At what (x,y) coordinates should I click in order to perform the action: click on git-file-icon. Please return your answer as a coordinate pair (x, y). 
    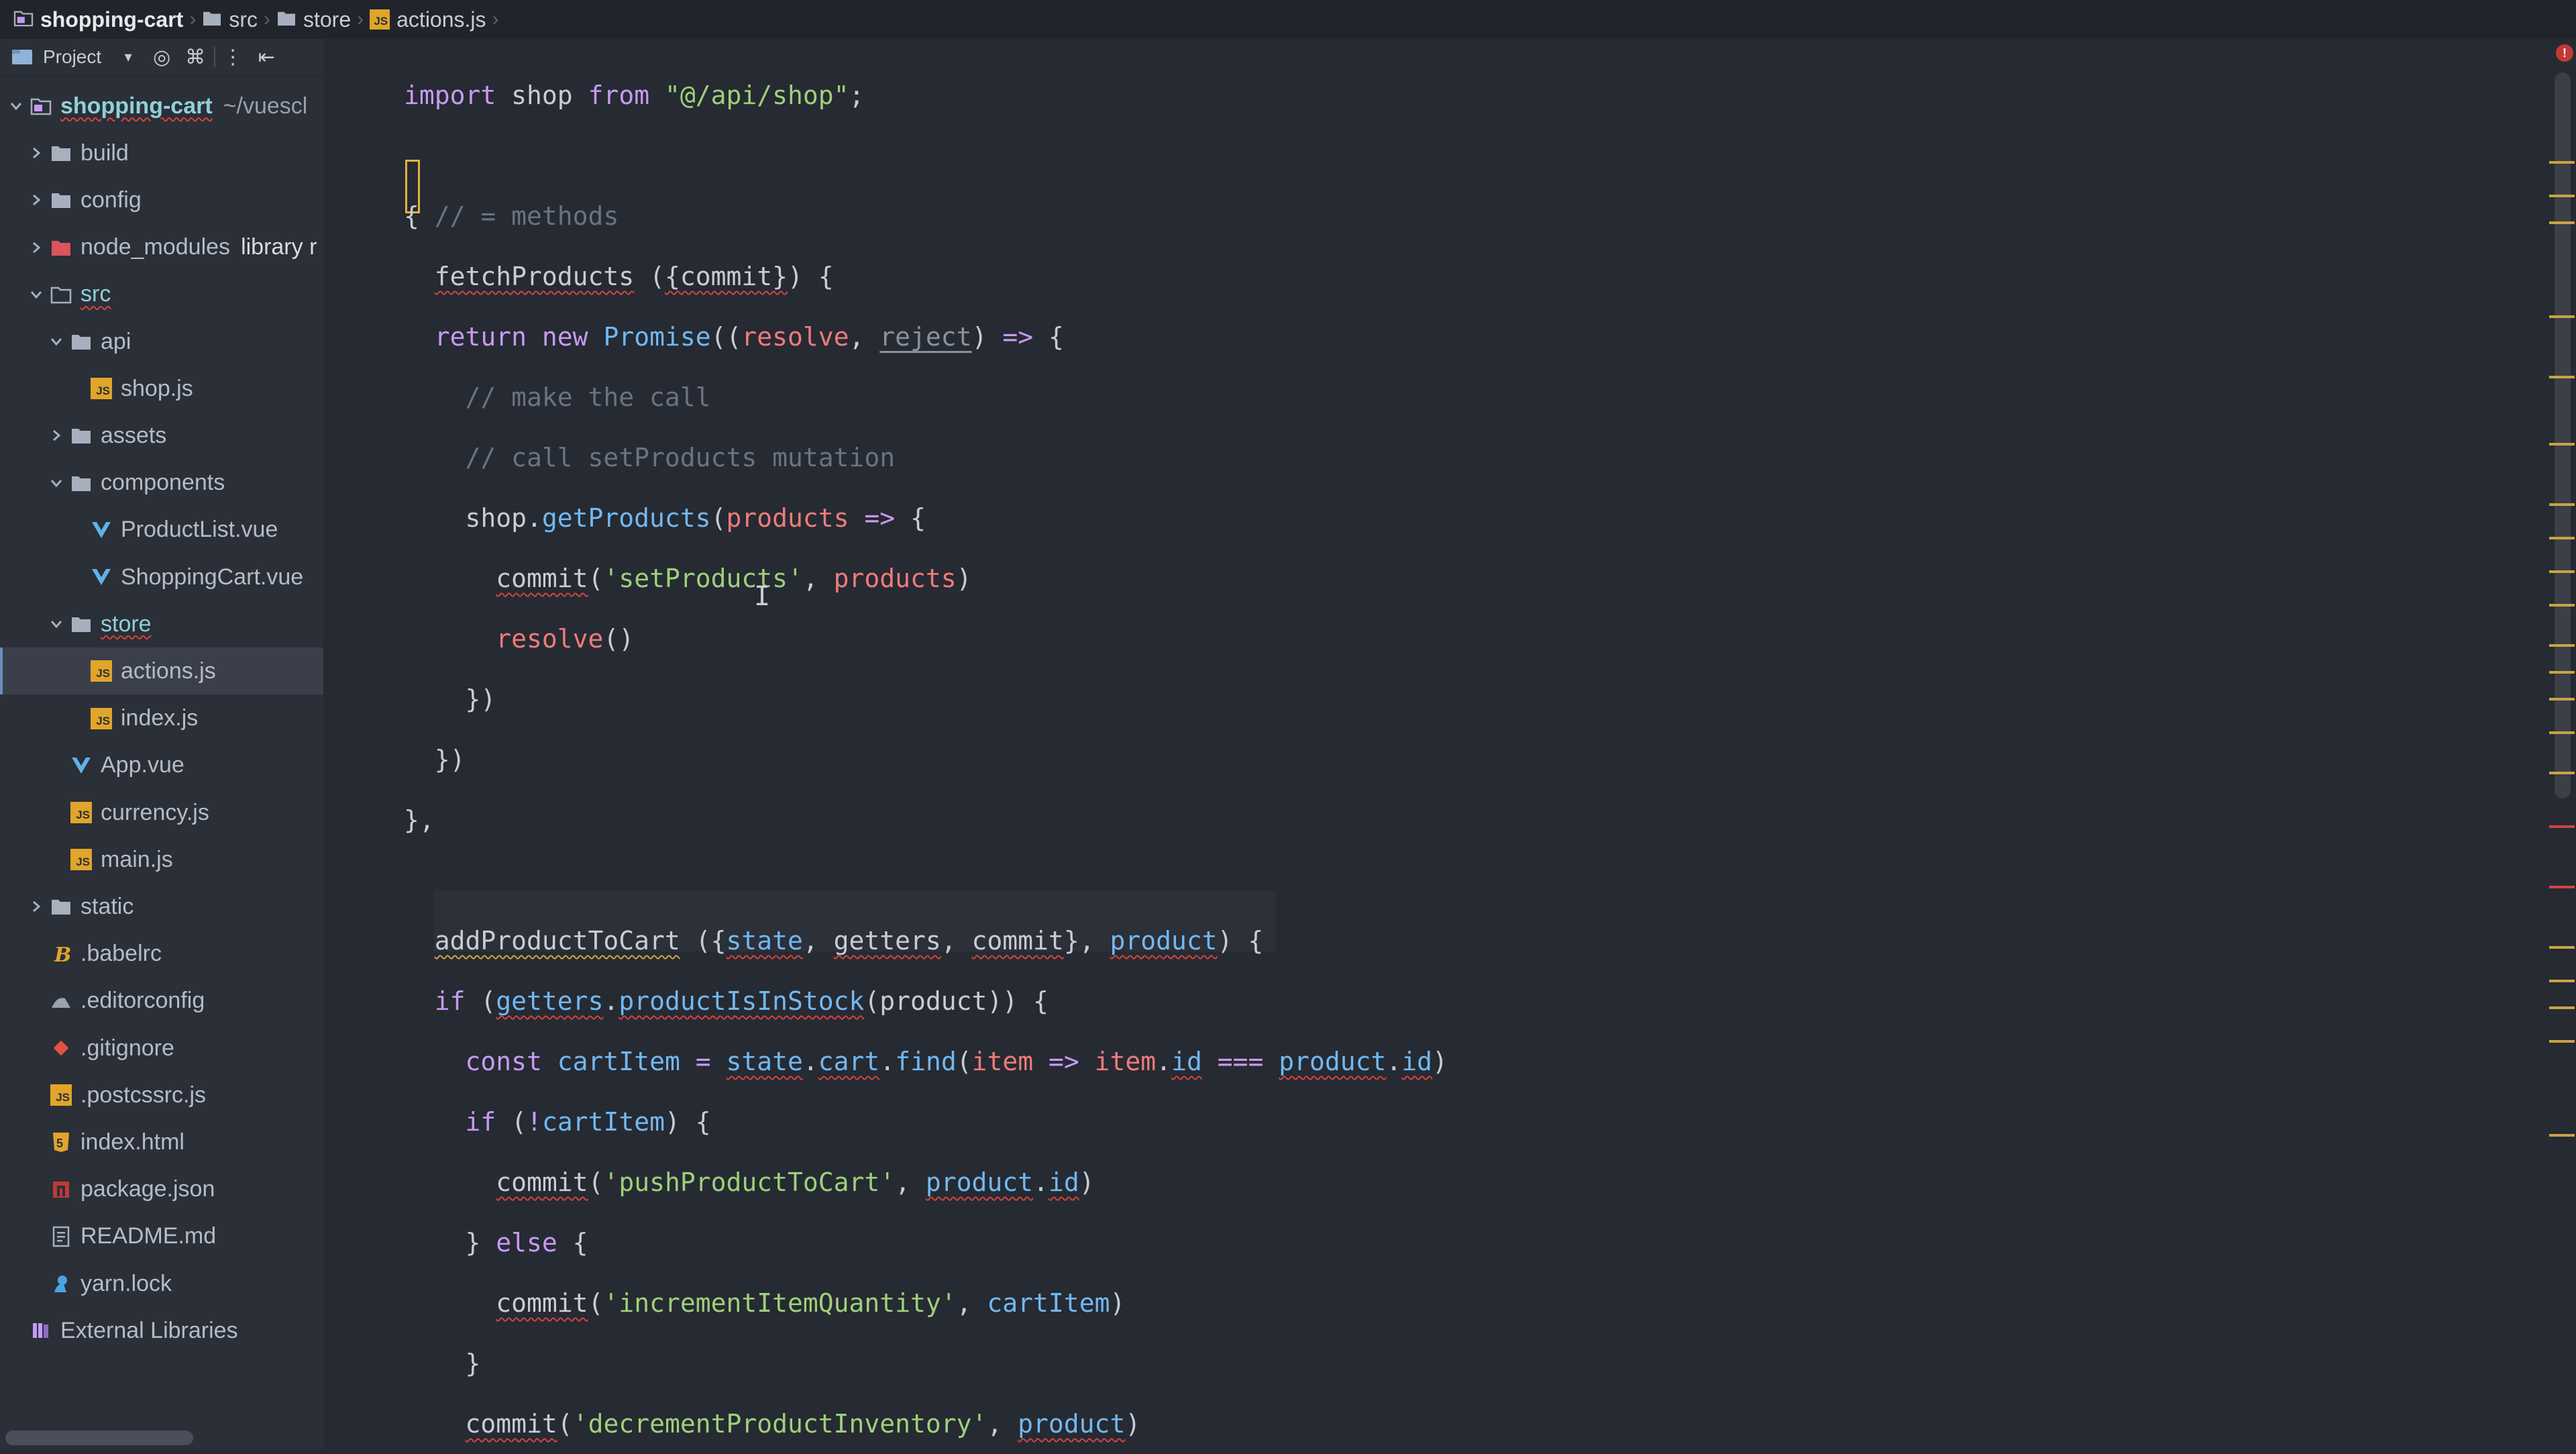
    Looking at the image, I should click on (61, 1048).